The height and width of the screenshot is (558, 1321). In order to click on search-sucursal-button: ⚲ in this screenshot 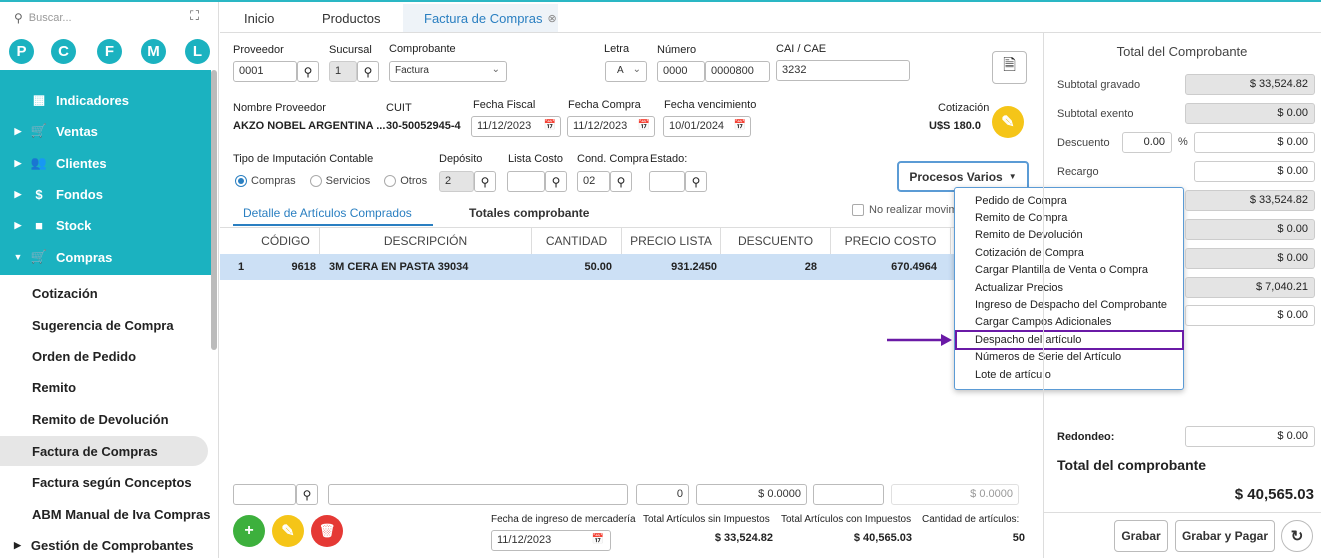, I will do `click(368, 71)`.